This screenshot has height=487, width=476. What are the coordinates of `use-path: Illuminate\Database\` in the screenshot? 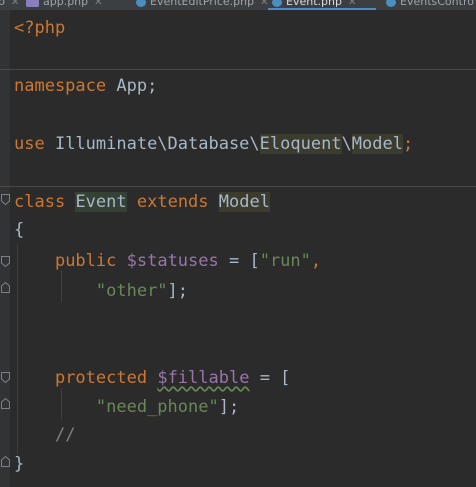 It's located at (152, 144).